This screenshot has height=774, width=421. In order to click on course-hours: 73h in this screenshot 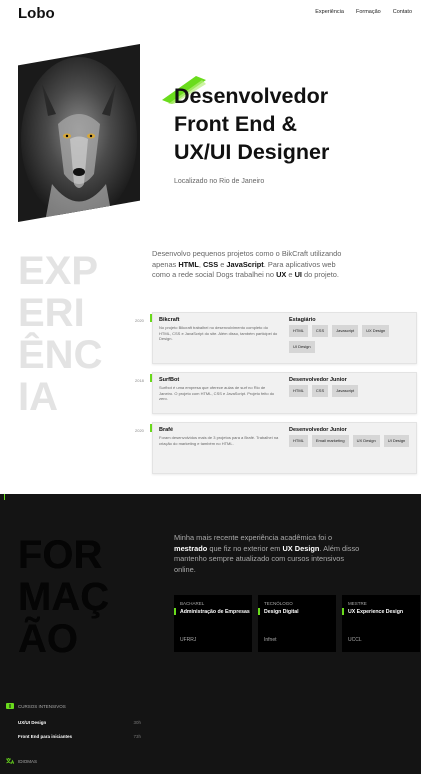, I will do `click(137, 736)`.